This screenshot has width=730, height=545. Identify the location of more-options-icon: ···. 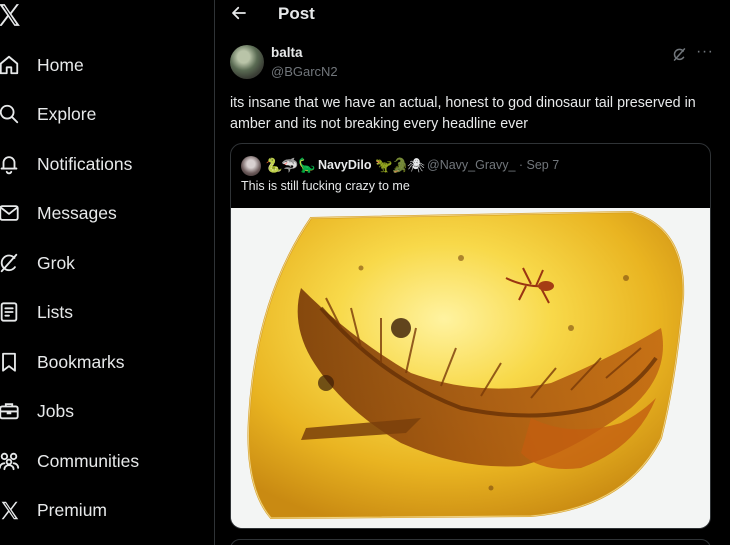
(704, 52).